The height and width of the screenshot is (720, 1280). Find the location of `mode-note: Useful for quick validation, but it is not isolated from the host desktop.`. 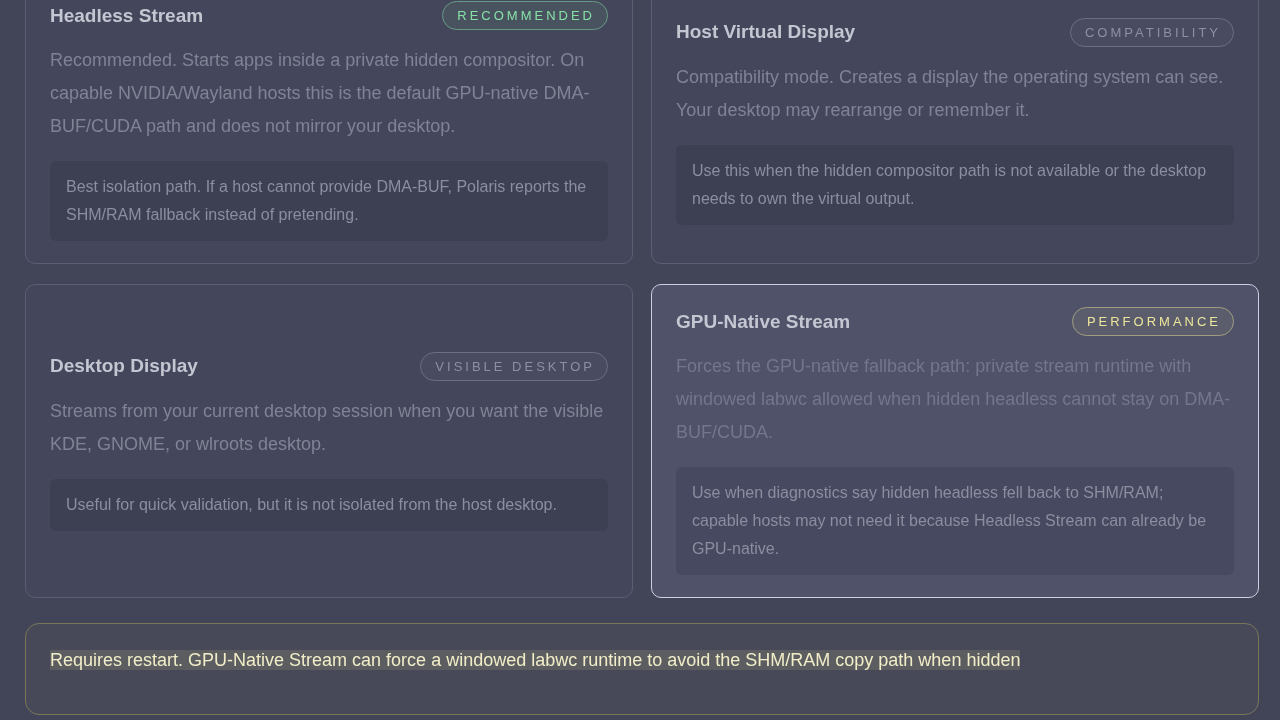

mode-note: Useful for quick validation, but it is not isolated from the host desktop. is located at coordinates (329, 504).